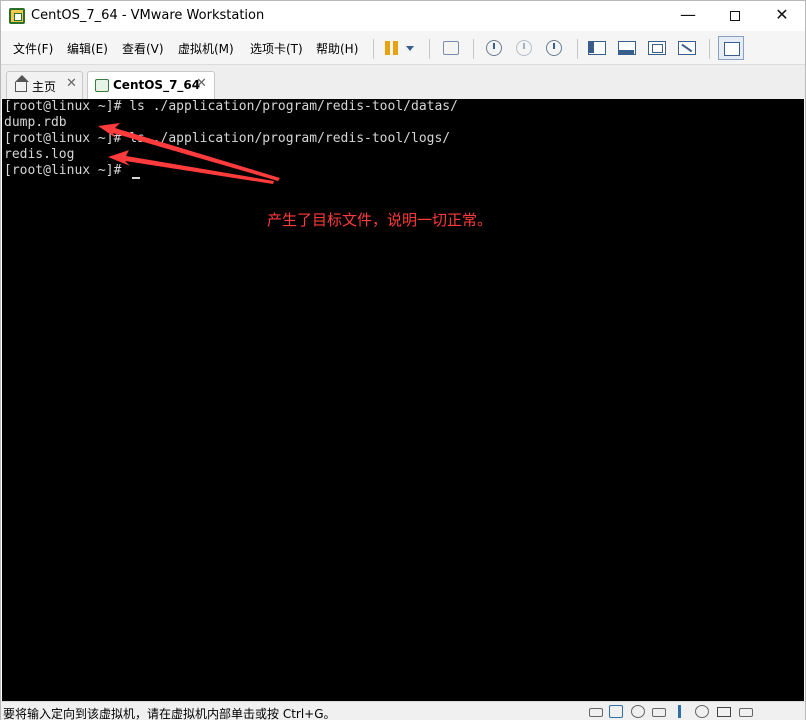 This screenshot has width=806, height=720. I want to click on snapshot-icon, so click(494, 48).